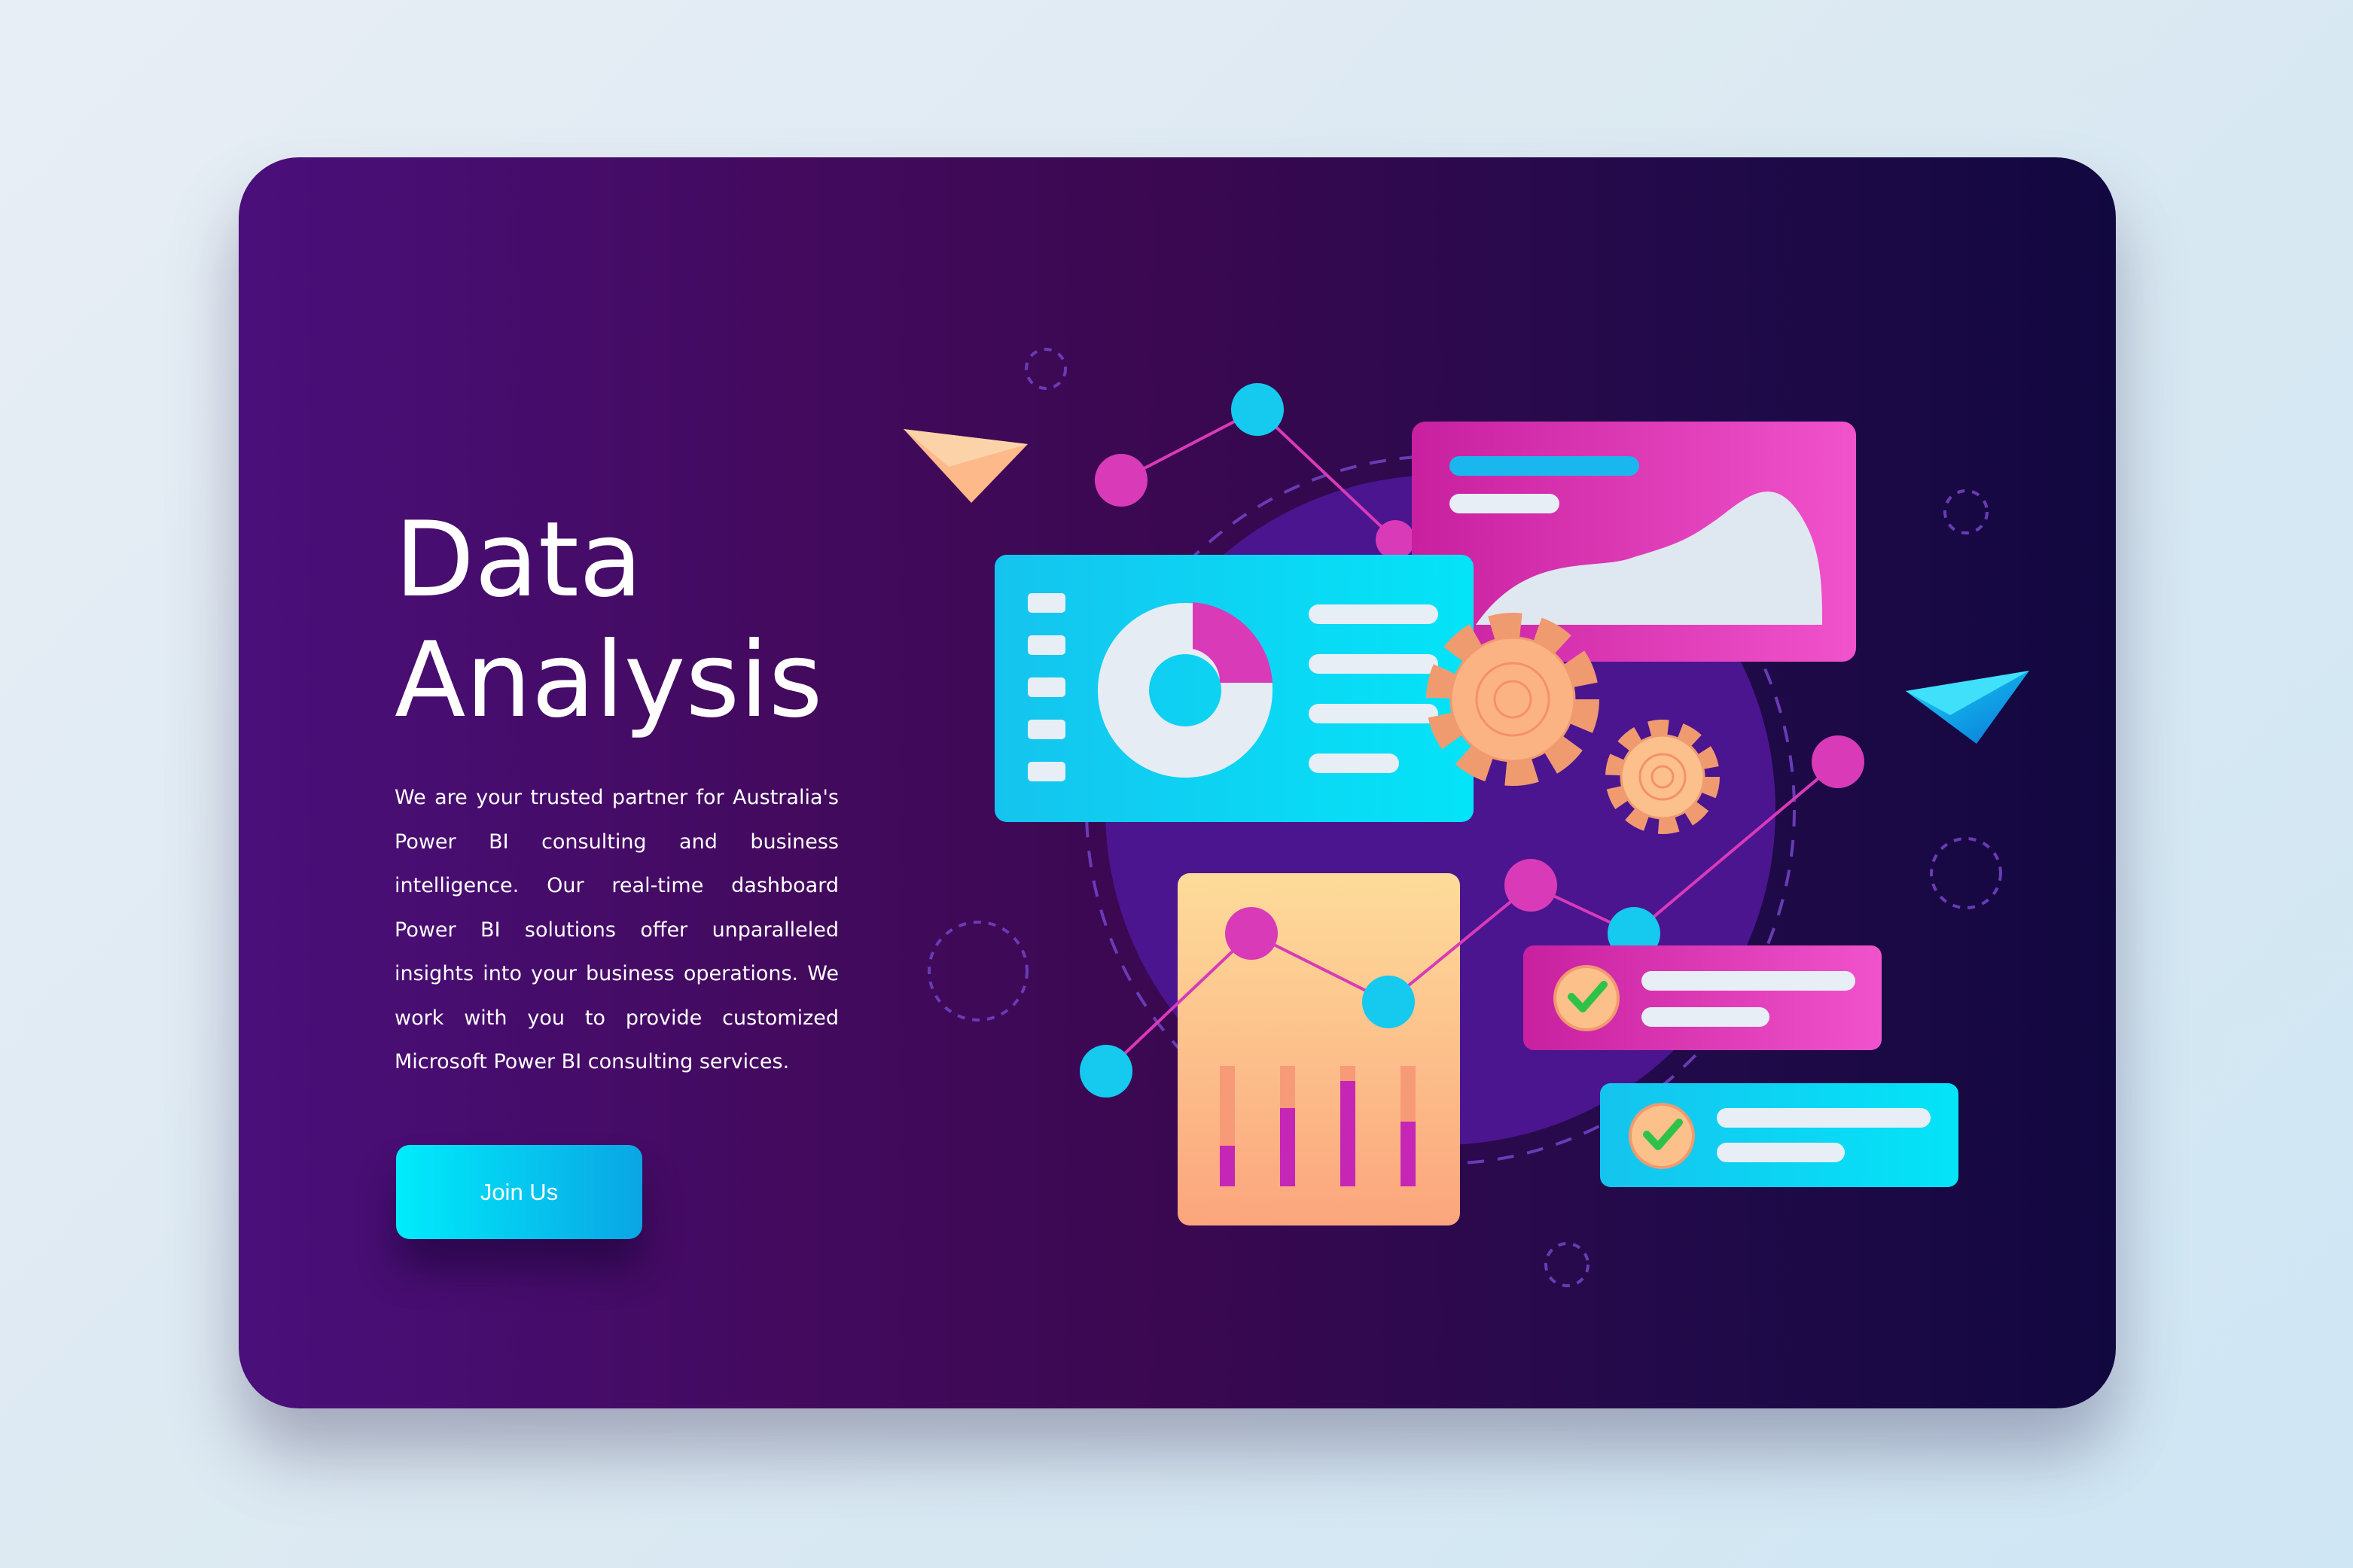 Image resolution: width=2353 pixels, height=1568 pixels. I want to click on donut-chart-card, so click(1234, 688).